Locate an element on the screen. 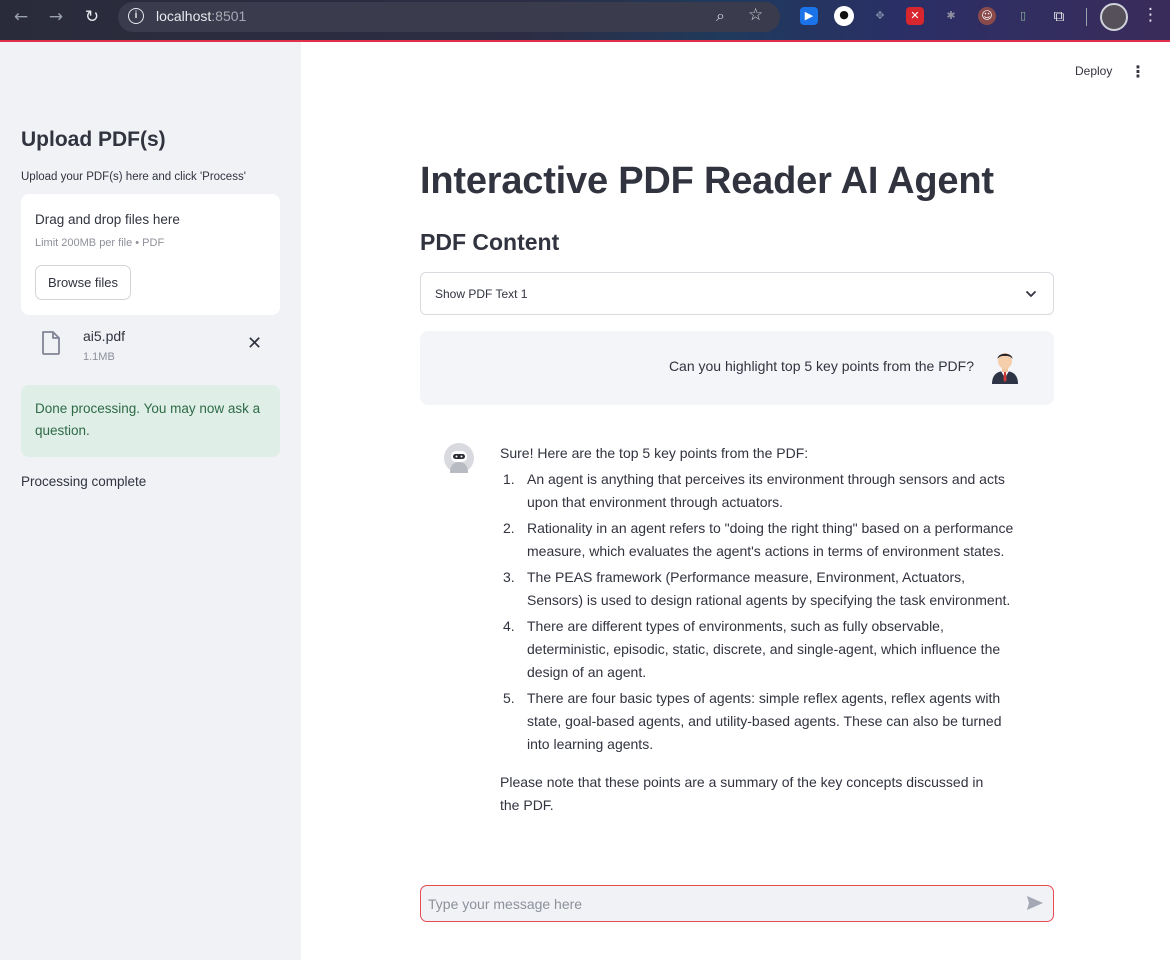  user-avatar-icon is located at coordinates (1005, 369).